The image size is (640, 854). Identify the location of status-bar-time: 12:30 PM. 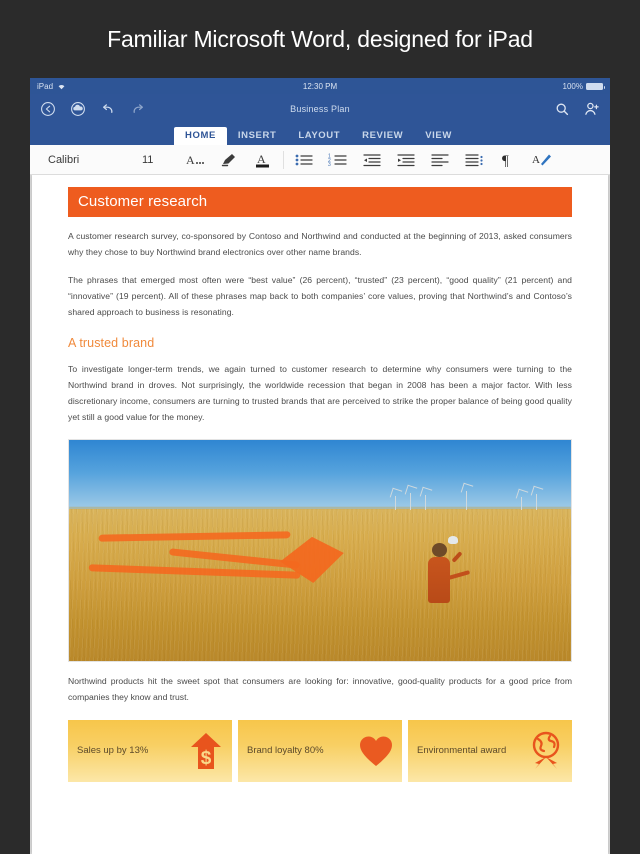
(320, 86).